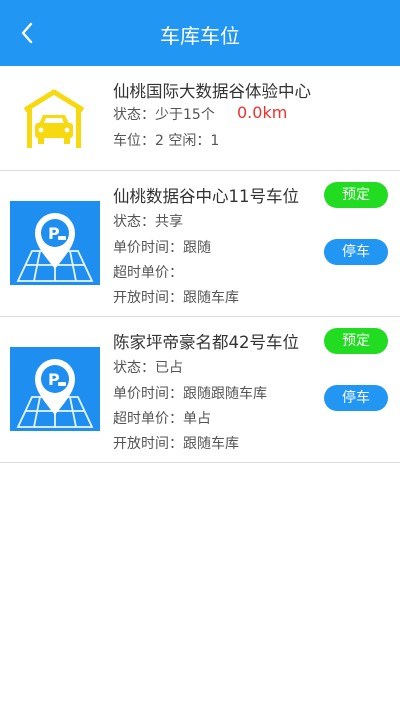  I want to click on garage-card: 仙桃国际大数据谷体验中心 状态：少于15个 0.0km 车位：2 空闲：1, so click(200, 118).